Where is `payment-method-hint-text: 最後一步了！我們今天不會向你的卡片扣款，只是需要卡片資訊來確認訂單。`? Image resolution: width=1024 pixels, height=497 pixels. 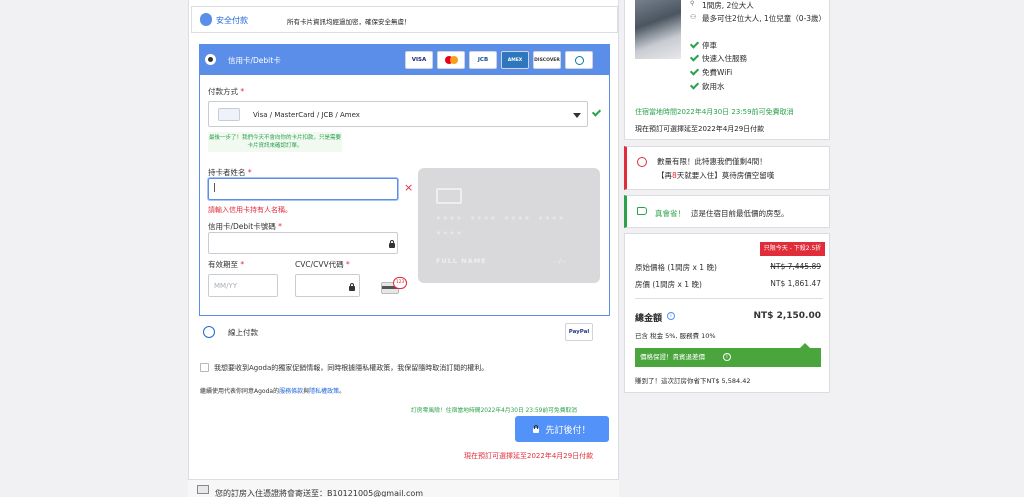 payment-method-hint-text: 最後一步了！我們今天不會向你的卡片扣款，只是需要卡片資訊來確認訂單。 is located at coordinates (274, 142).